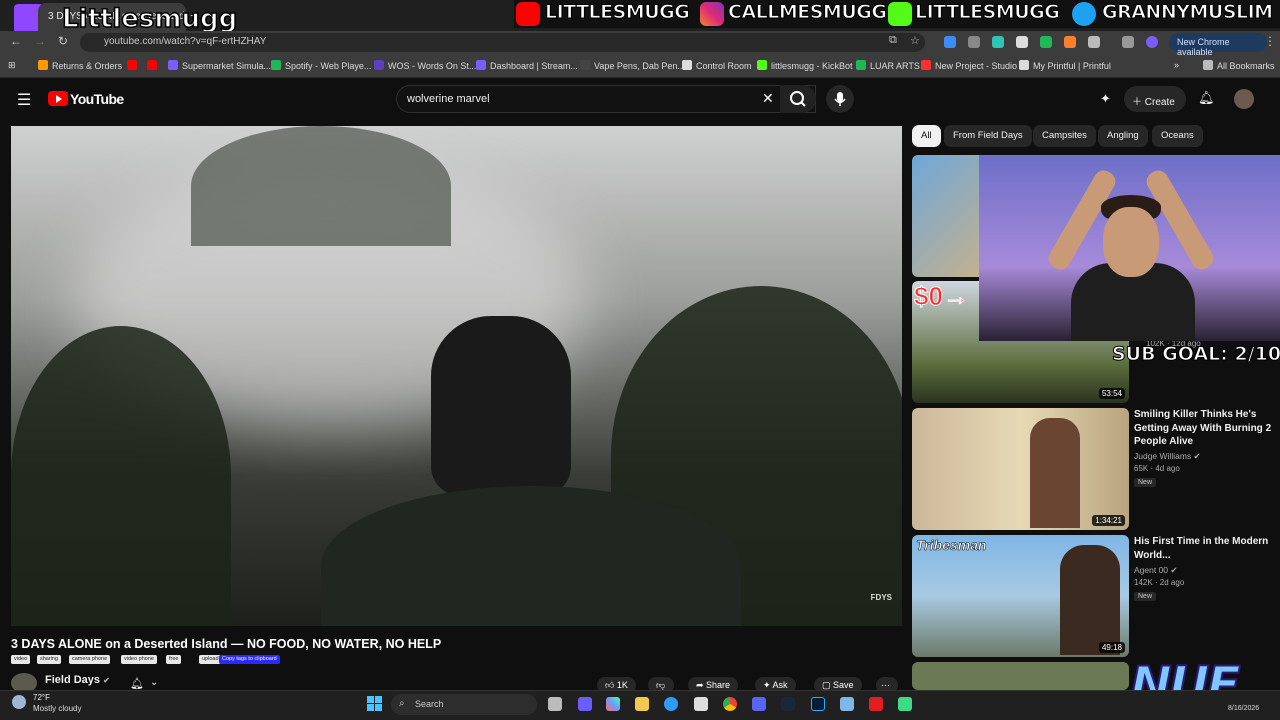 The image size is (1280, 720). Describe the element at coordinates (671, 704) in the screenshot. I see `edge-icon` at that location.